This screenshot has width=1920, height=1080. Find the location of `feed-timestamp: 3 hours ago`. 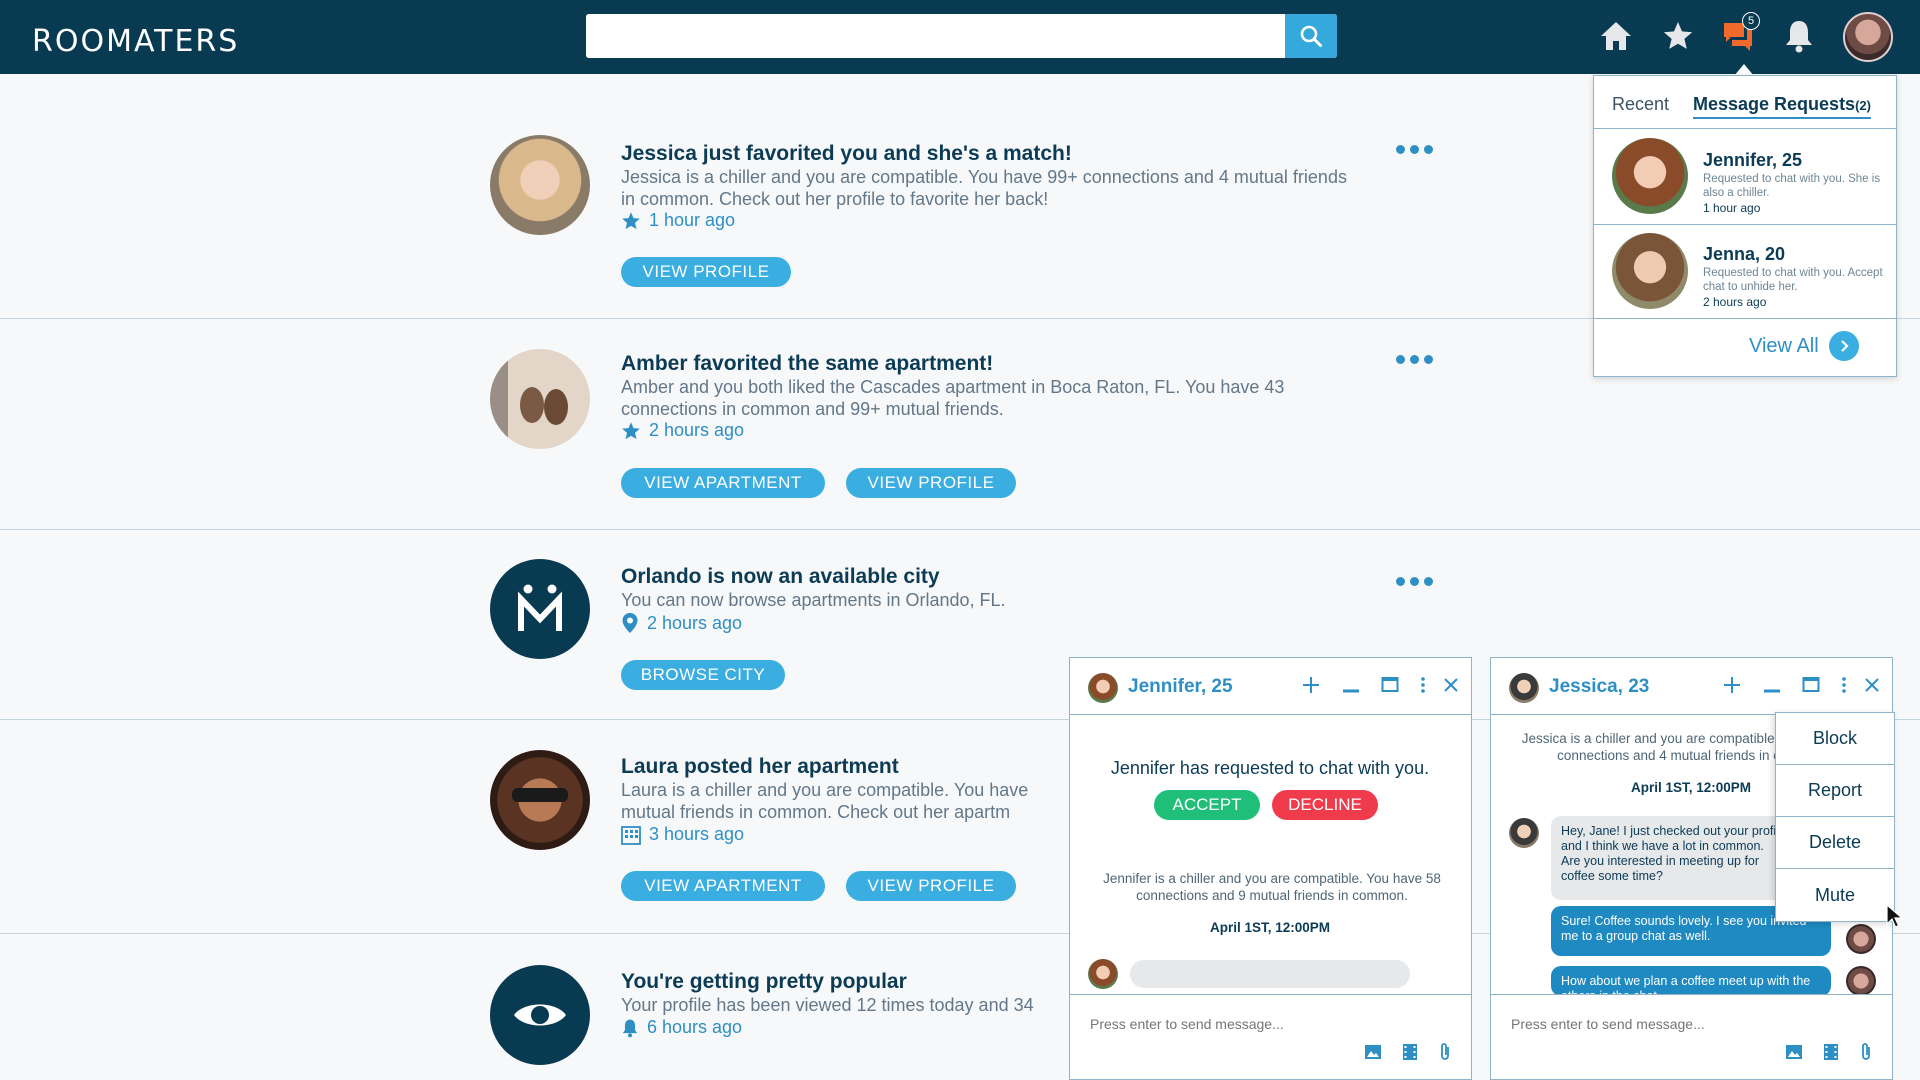

feed-timestamp: 3 hours ago is located at coordinates (682, 834).